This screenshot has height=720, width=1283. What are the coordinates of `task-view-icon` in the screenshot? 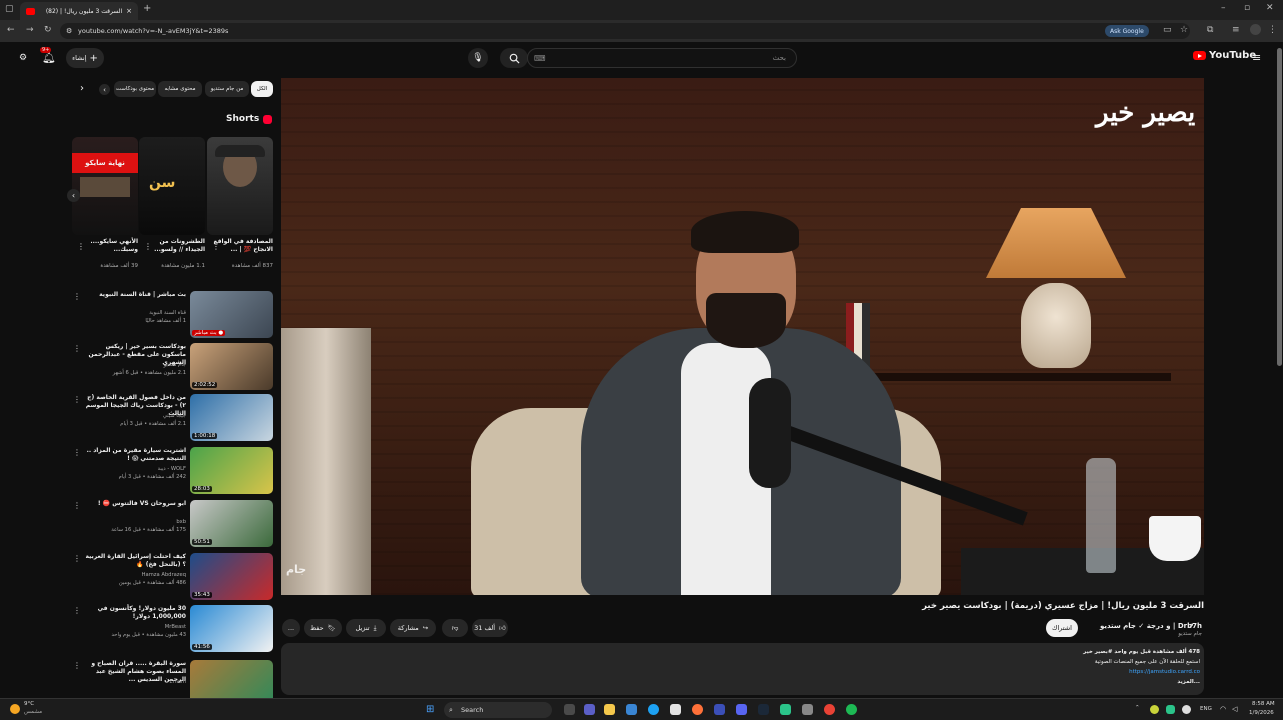 It's located at (569, 709).